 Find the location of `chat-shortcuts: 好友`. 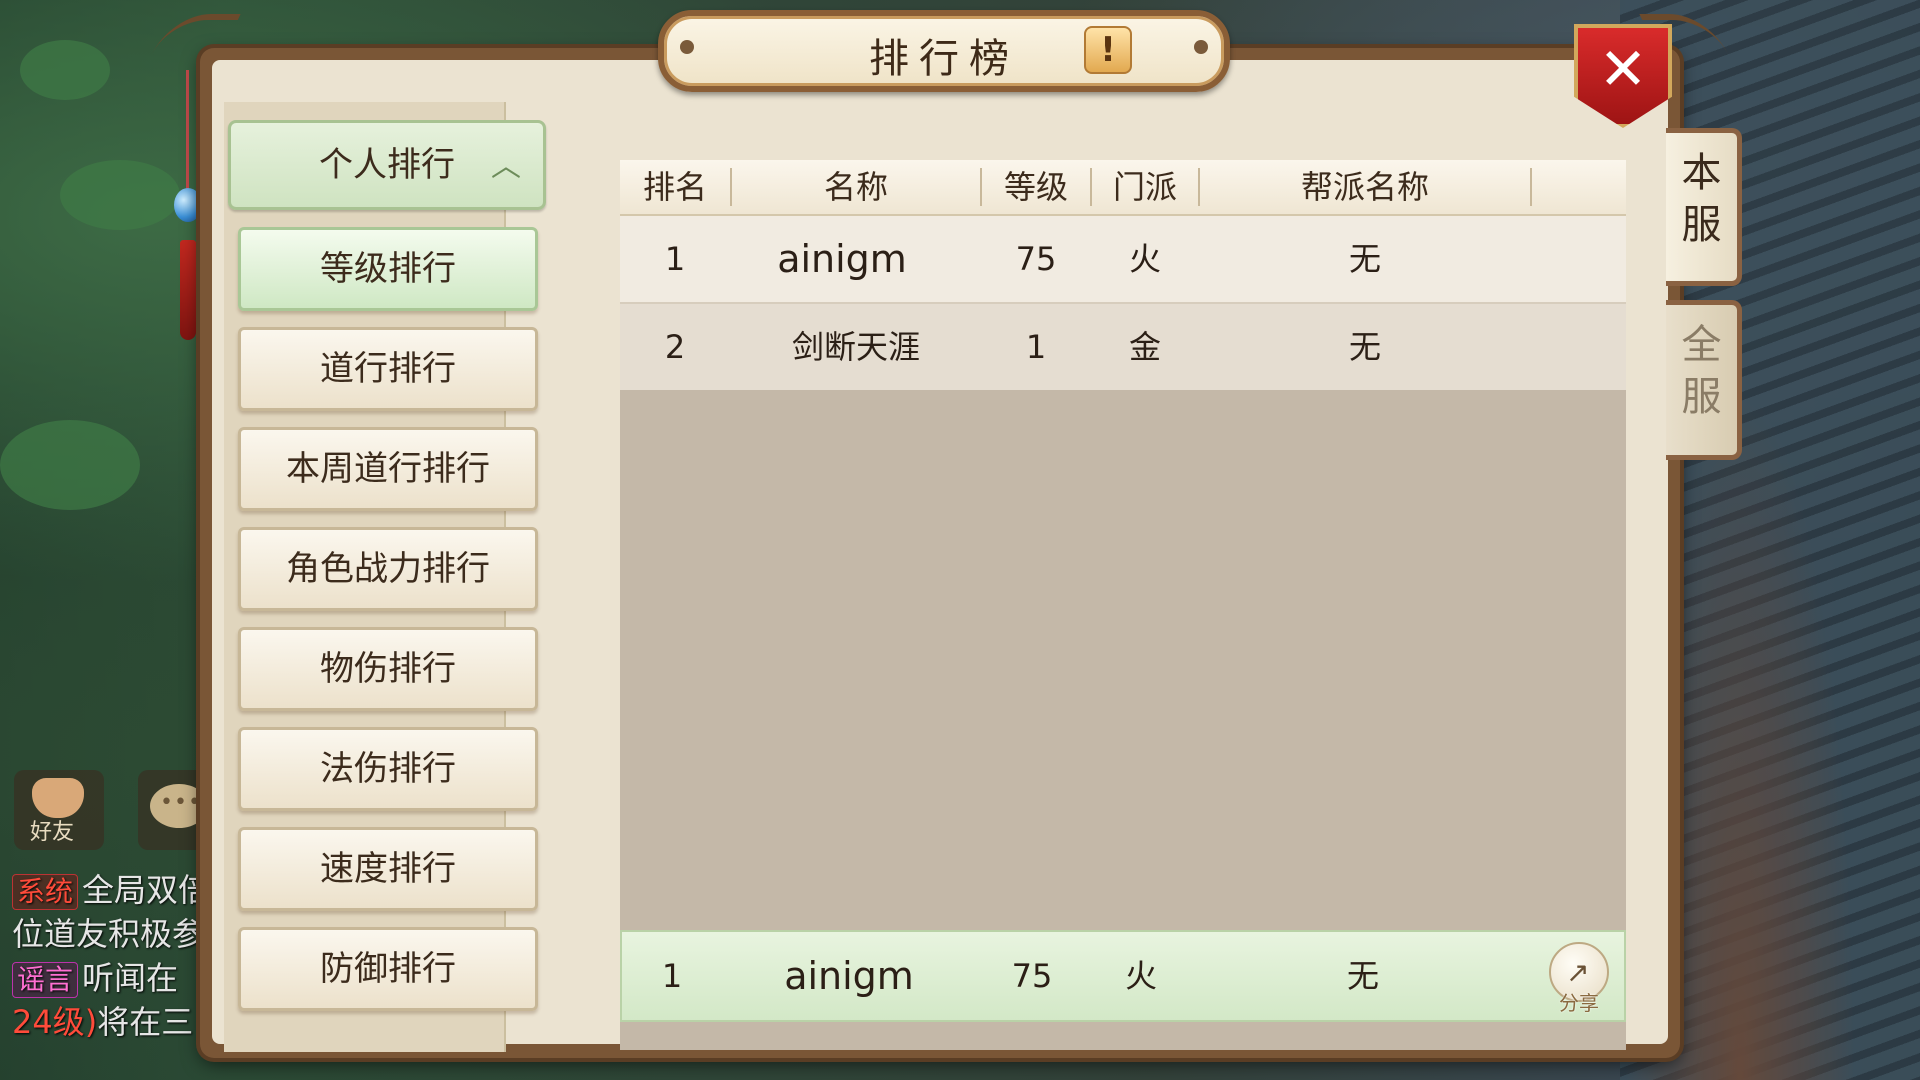

chat-shortcuts: 好友 is located at coordinates (119, 815).